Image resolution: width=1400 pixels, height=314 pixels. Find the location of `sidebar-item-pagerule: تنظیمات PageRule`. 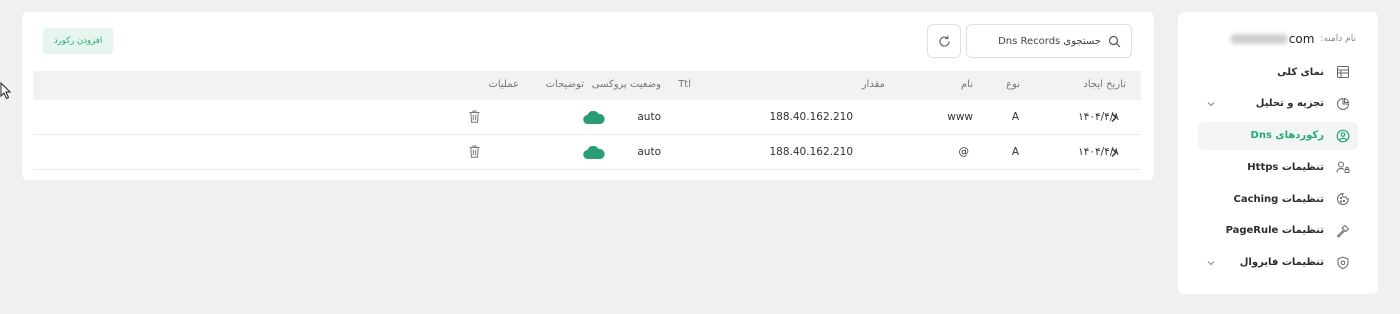

sidebar-item-pagerule: تنظیمات PageRule is located at coordinates (1278, 231).